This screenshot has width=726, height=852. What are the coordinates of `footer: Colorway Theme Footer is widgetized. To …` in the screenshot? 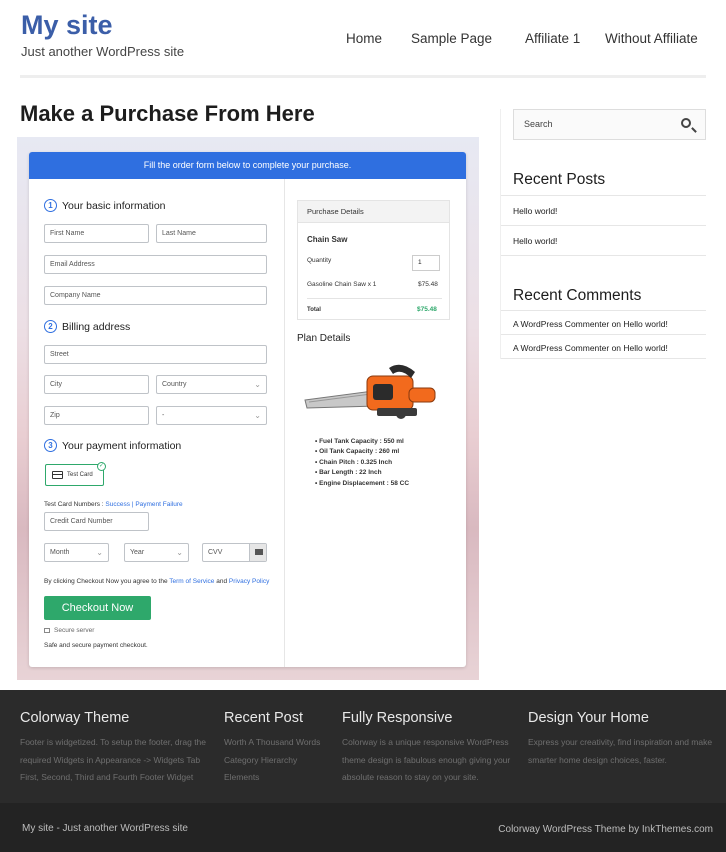 It's located at (363, 746).